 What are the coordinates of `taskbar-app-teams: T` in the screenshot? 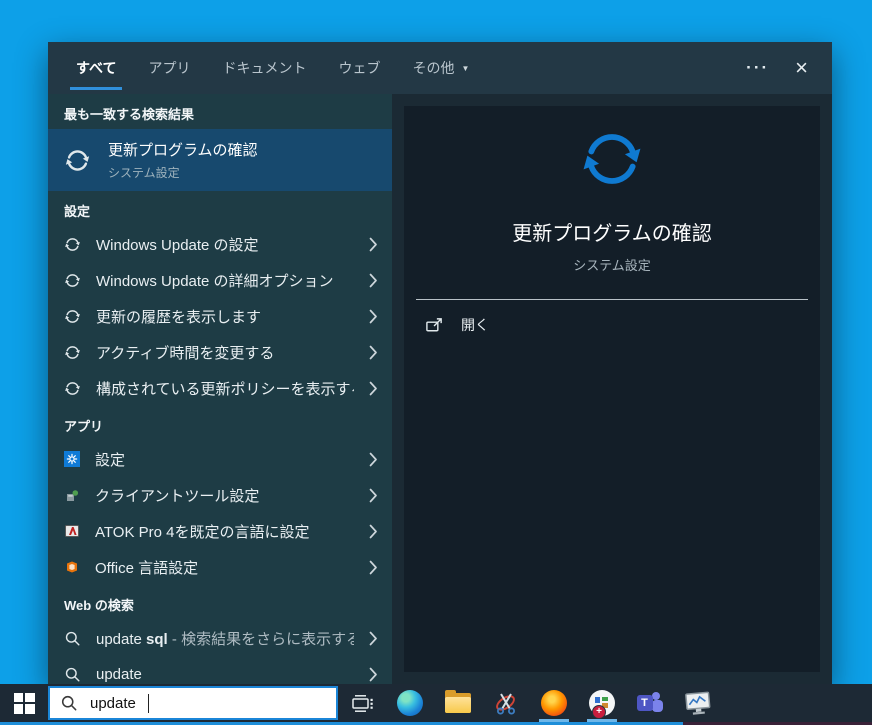 It's located at (650, 703).